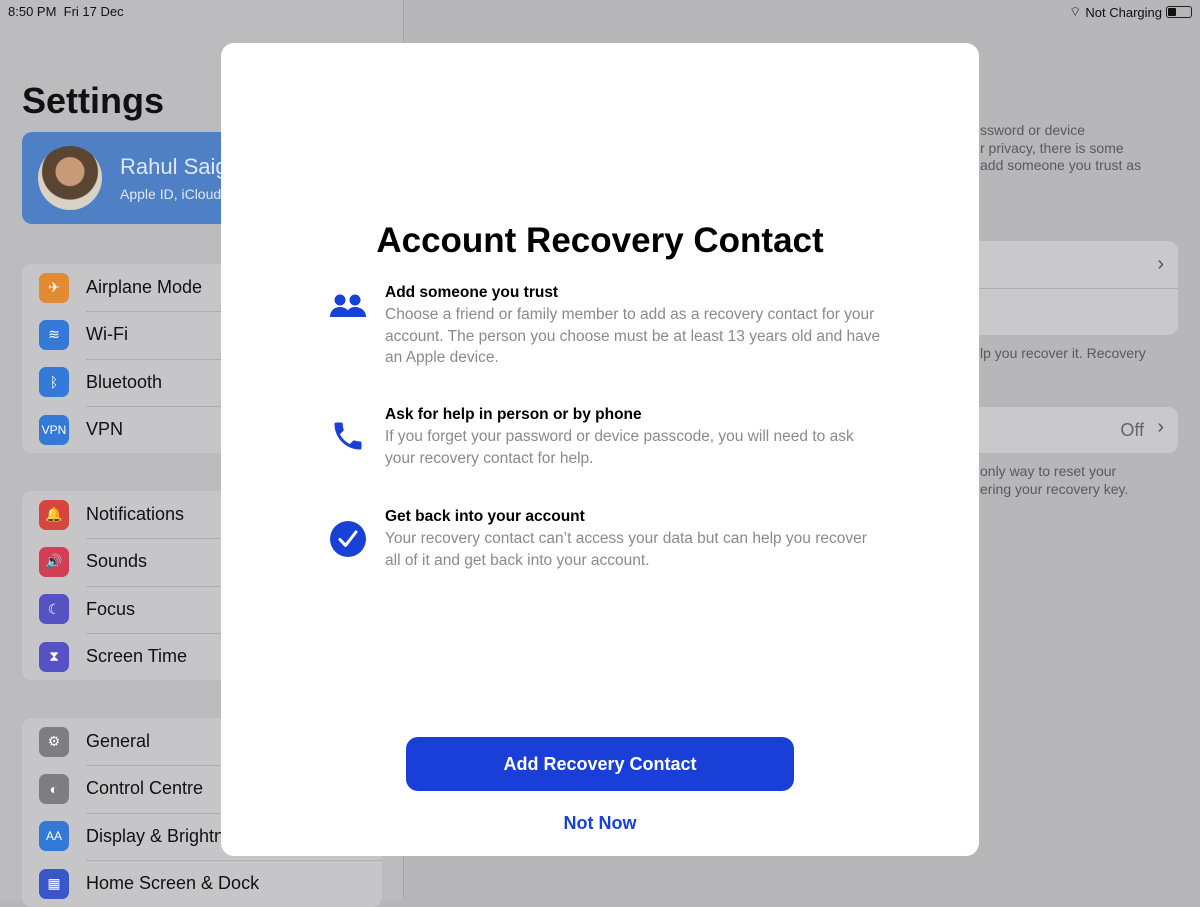  I want to click on status-right: ⌔ Not Charging, so click(1130, 12).